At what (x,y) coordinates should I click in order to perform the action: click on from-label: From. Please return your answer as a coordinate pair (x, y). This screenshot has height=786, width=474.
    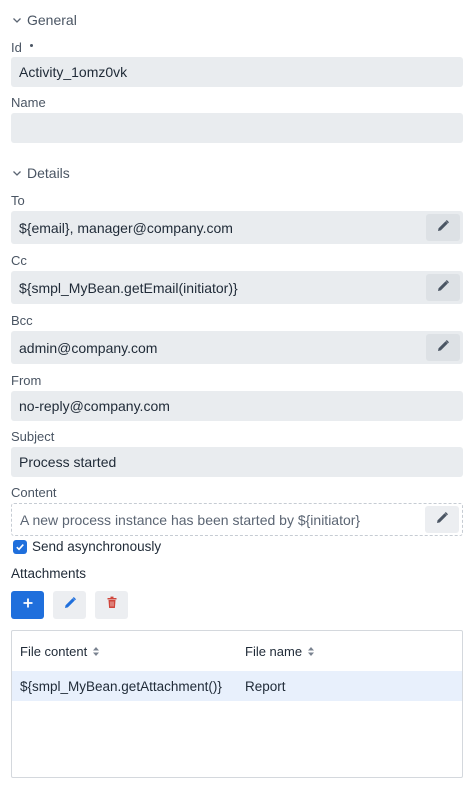
    Looking at the image, I should click on (26, 380).